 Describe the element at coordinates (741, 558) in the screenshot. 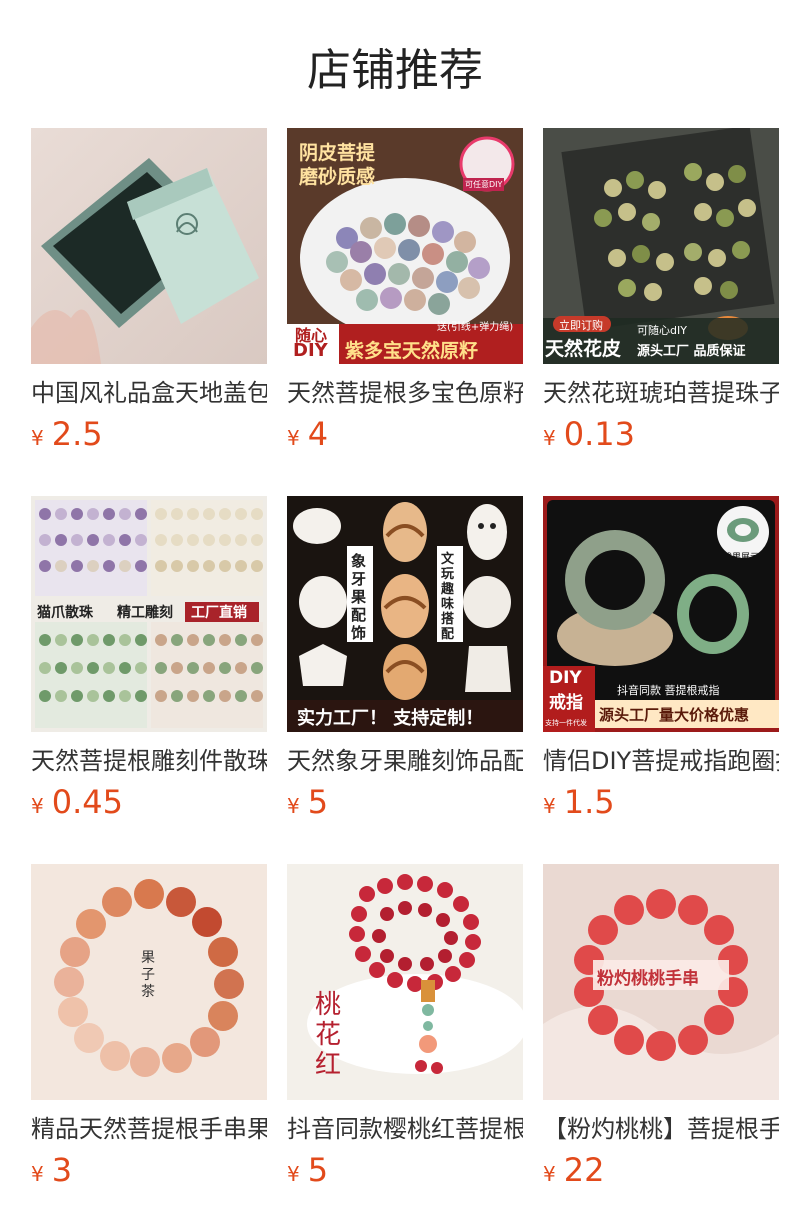

I see `image-caption: 成果展示` at that location.